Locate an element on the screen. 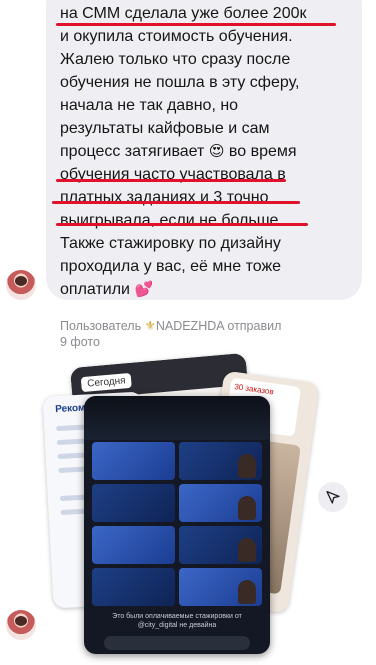 The image size is (376, 665). share-button is located at coordinates (333, 497).